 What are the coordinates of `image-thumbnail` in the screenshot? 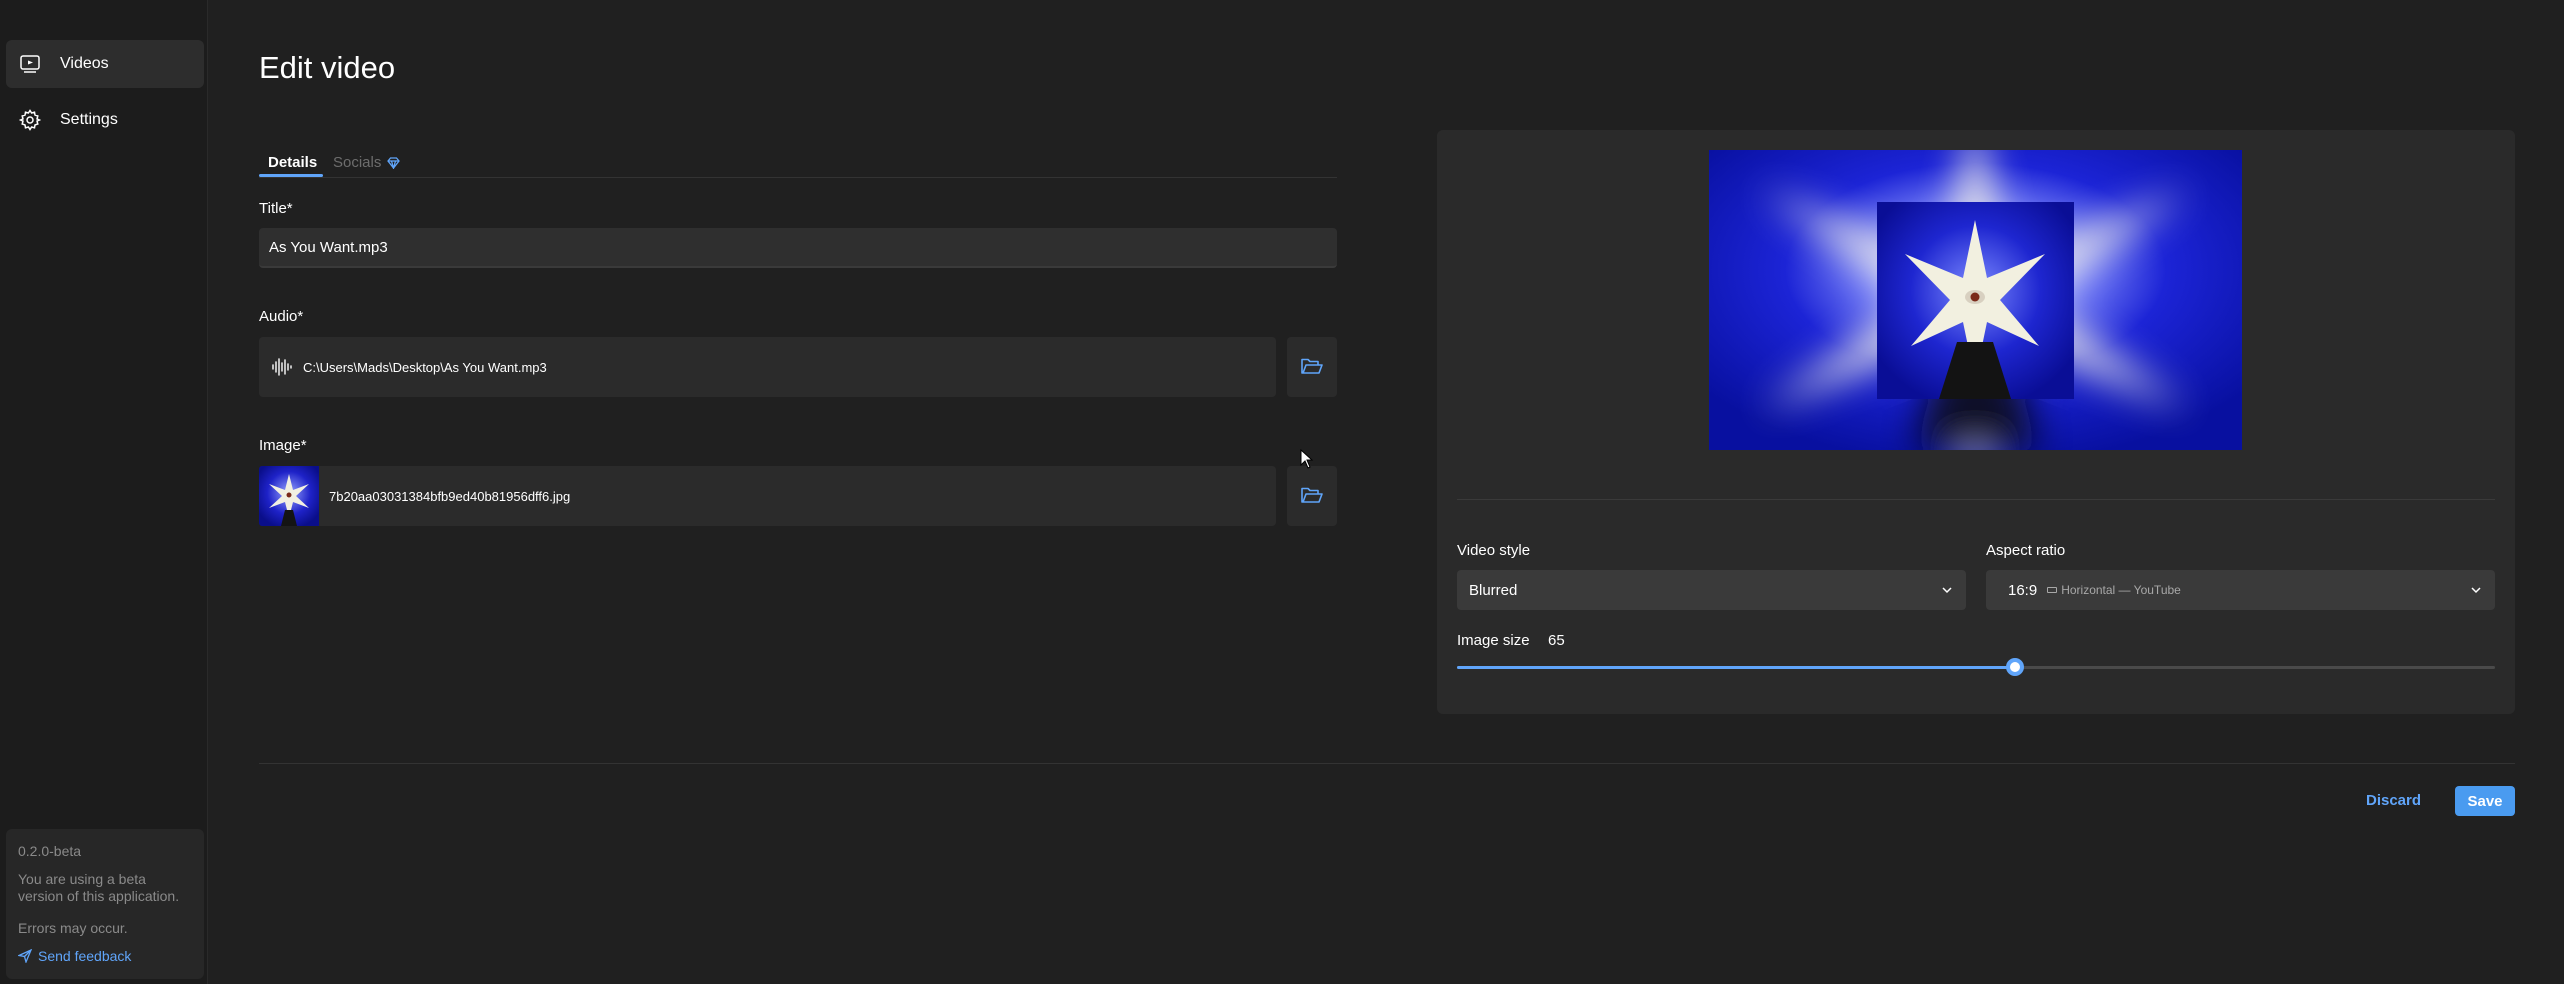 It's located at (289, 496).